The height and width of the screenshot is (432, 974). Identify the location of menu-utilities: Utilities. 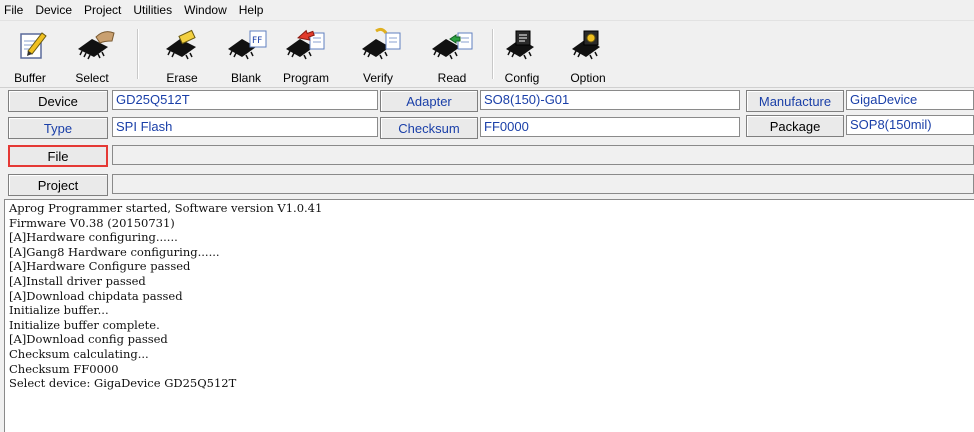
(152, 10).